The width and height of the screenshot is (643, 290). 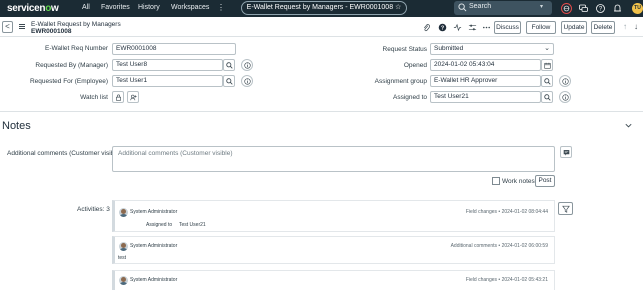 I want to click on next-record-icon: ↓, so click(x=636, y=26).